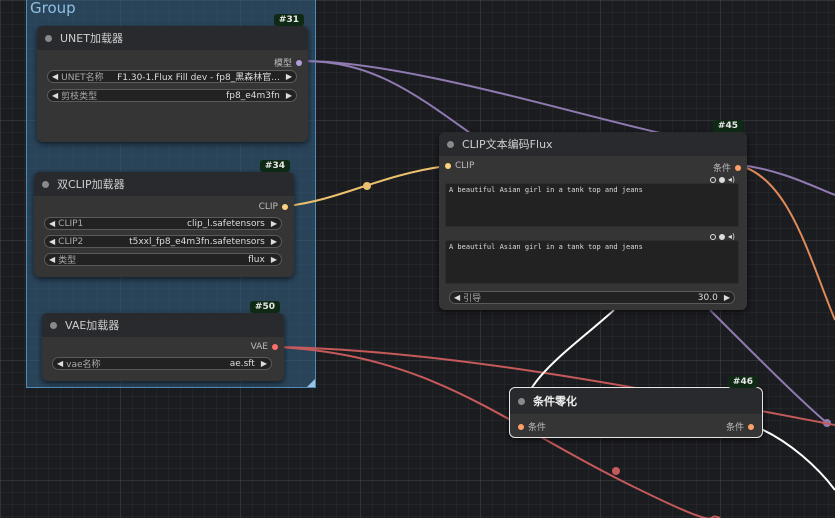 This screenshot has height=518, width=835. I want to click on output-port-model: 模型, so click(288, 62).